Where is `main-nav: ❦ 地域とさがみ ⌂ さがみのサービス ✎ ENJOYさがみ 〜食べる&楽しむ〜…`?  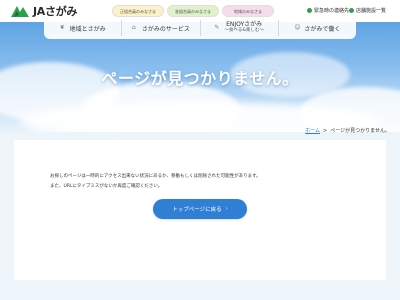
main-nav: ❦ 地域とさがみ ⌂ さがみのサービス ✎ ENJOYさがみ 〜食べる&楽しむ〜… is located at coordinates (200, 28).